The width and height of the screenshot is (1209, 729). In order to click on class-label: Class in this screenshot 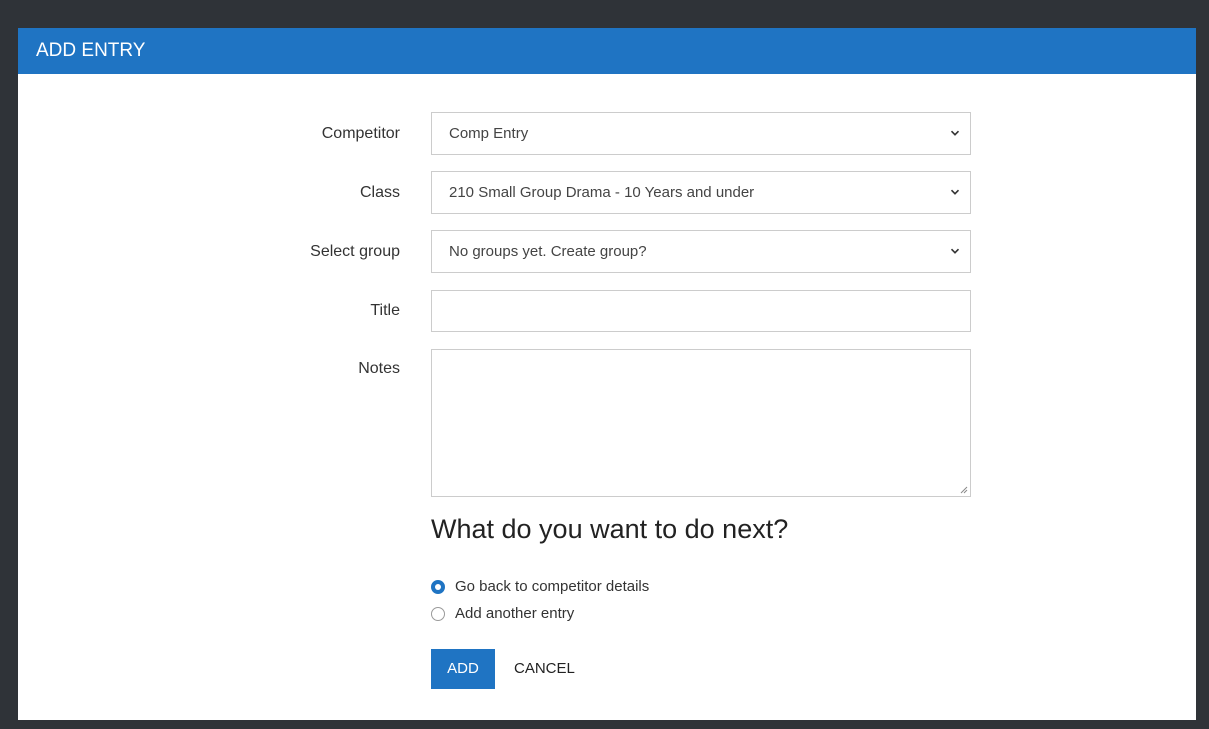, I will do `click(379, 192)`.